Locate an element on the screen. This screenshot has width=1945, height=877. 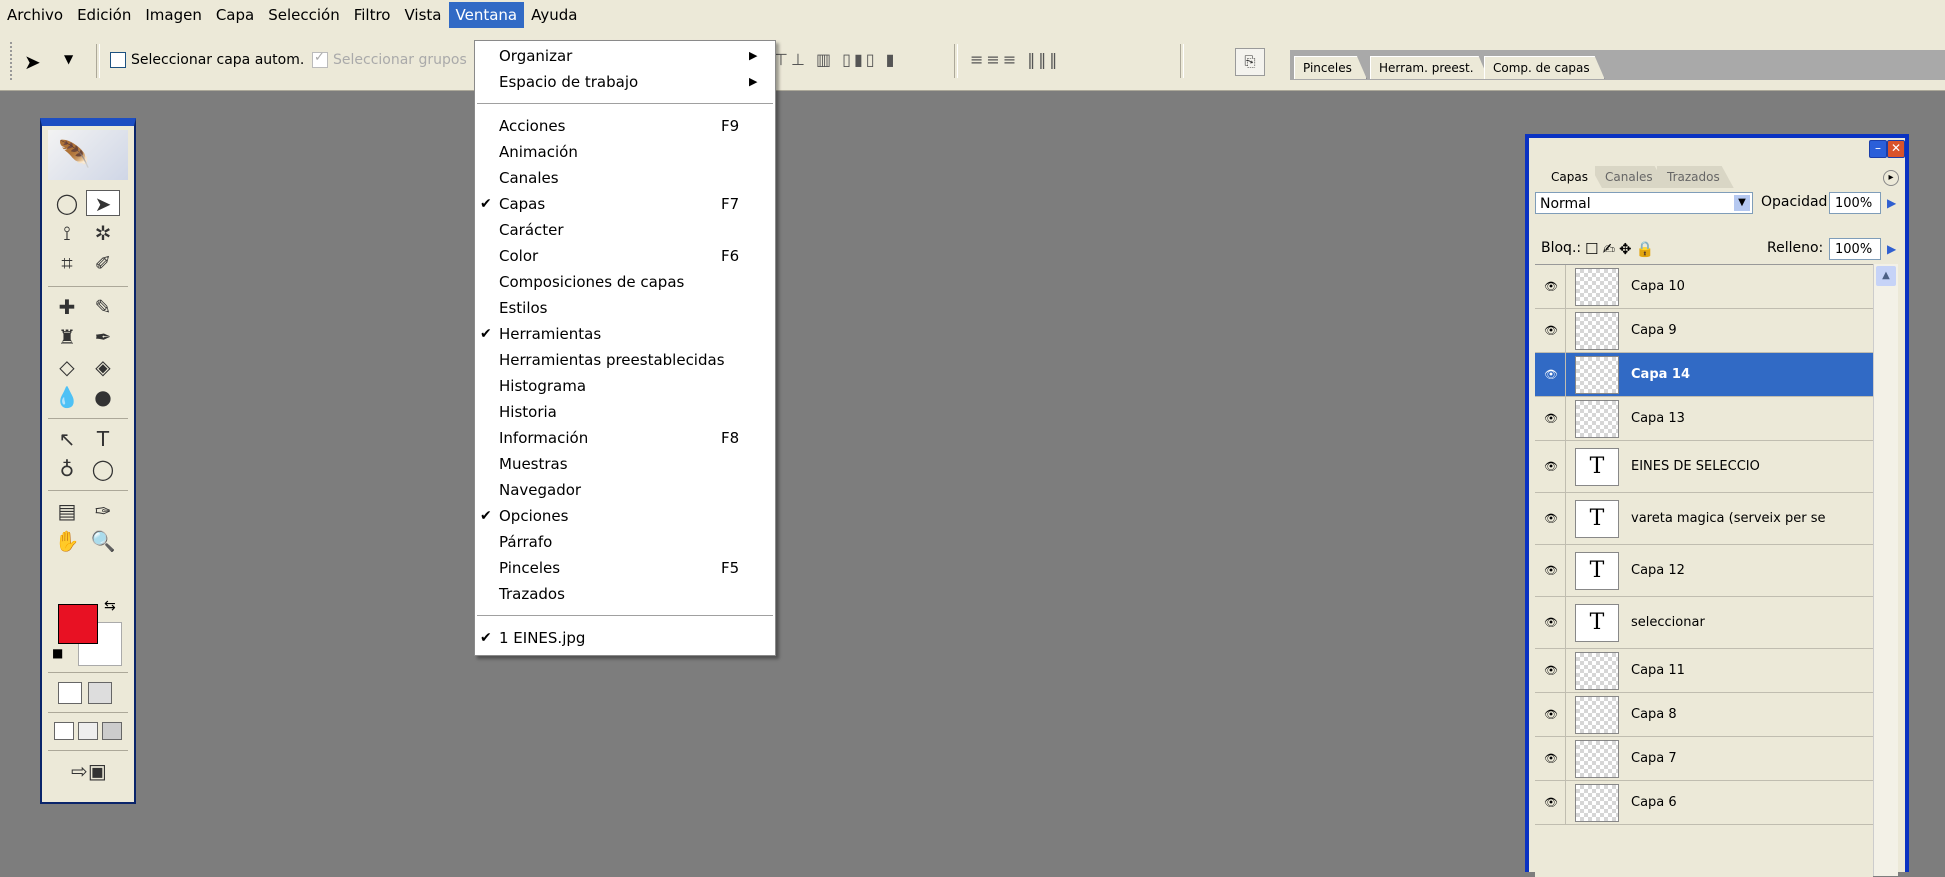
fill-slider-arrow-icon: ▶ is located at coordinates (1891, 249).